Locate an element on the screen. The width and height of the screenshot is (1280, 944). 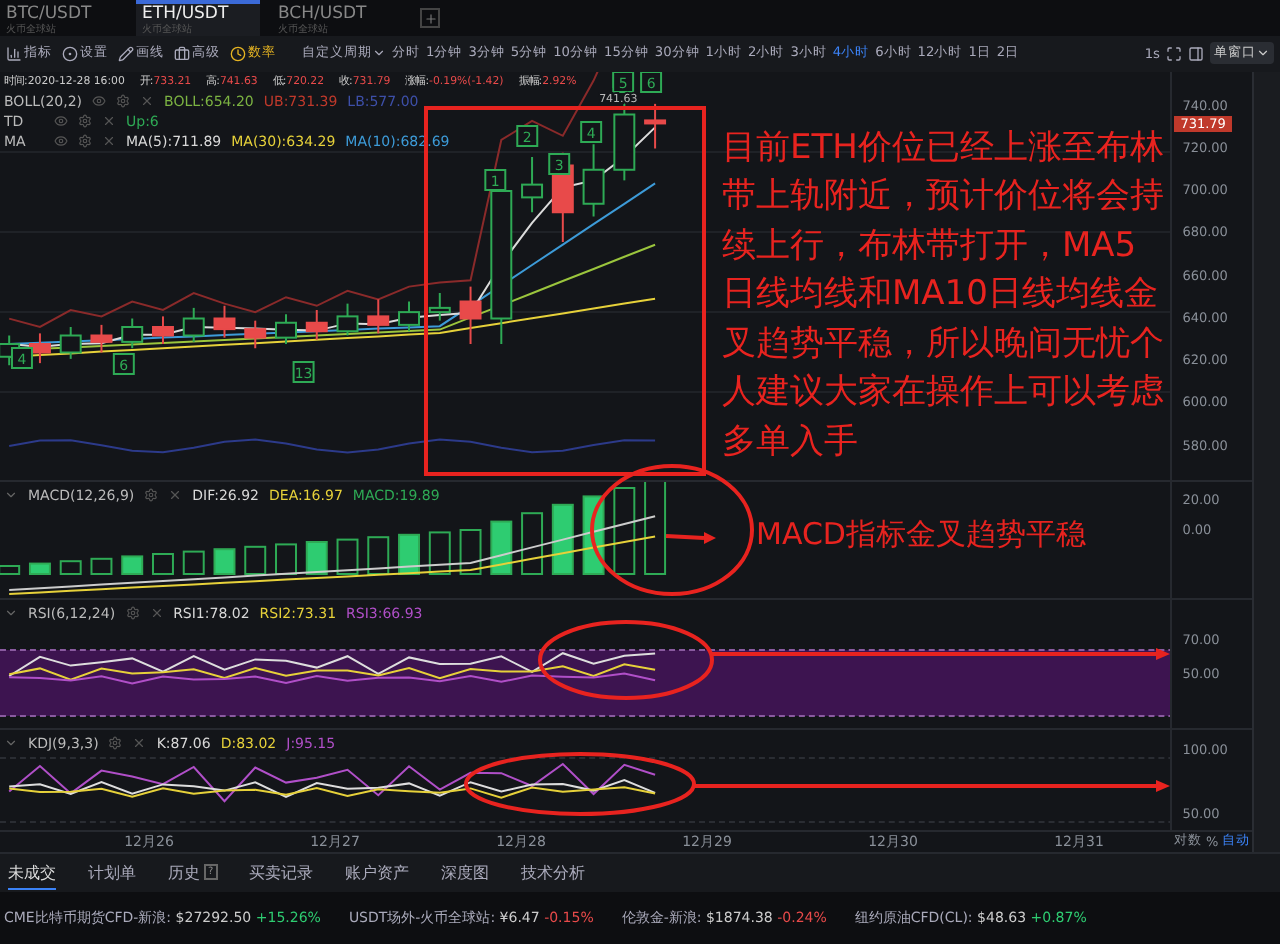
bottom-tab: 技术分析 is located at coordinates (553, 873).